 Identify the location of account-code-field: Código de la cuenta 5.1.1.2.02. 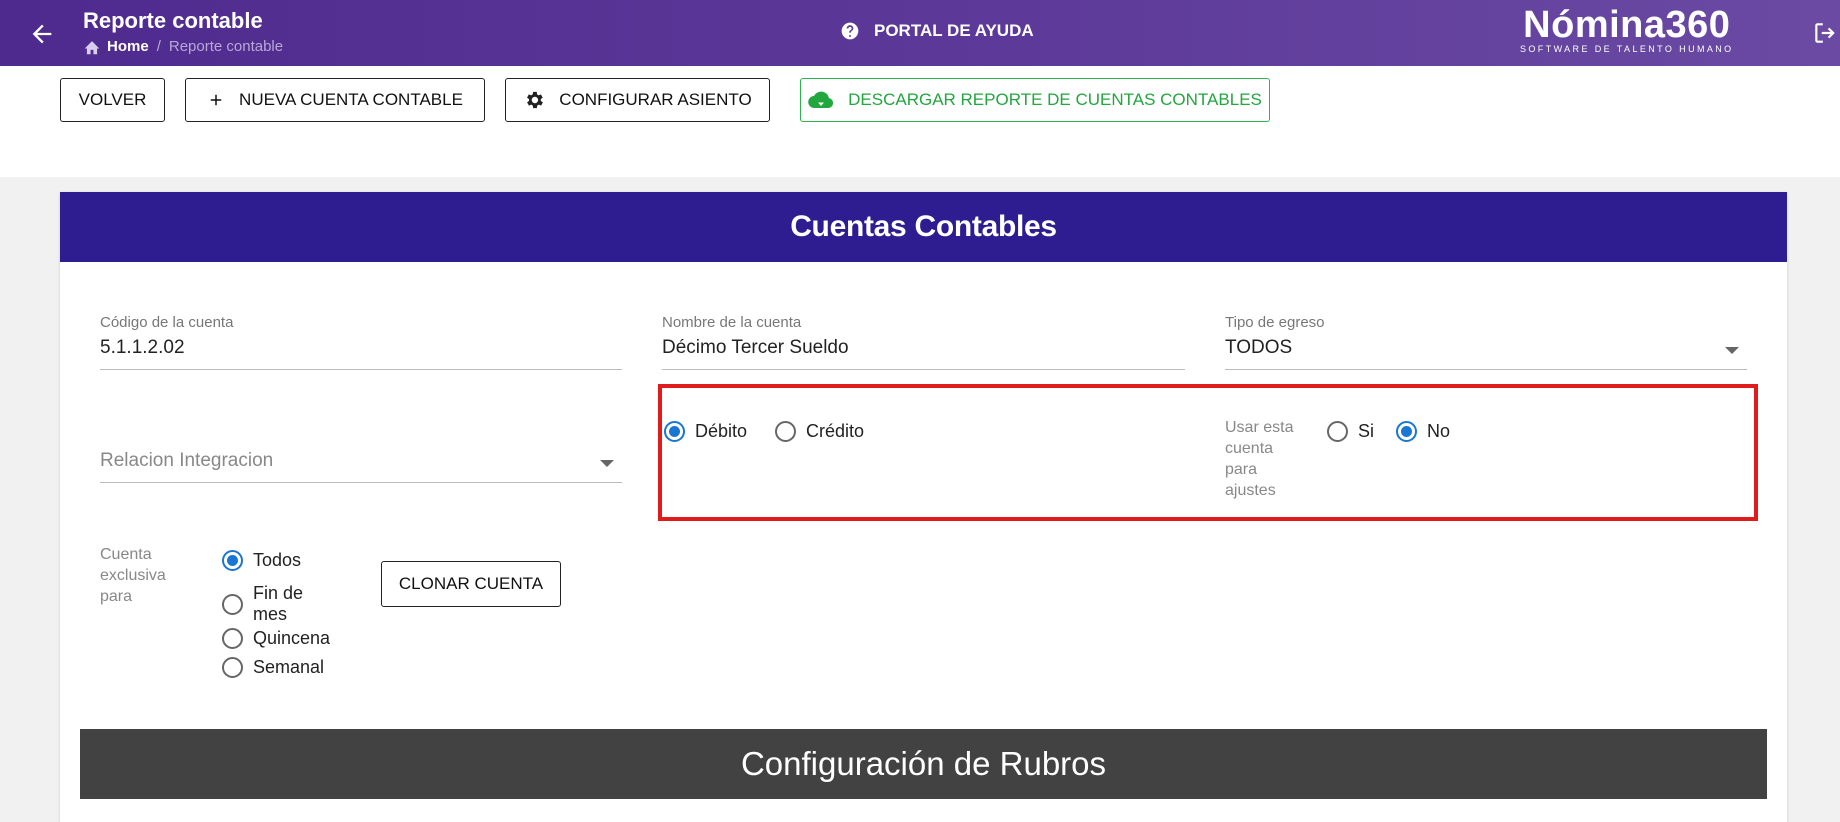
(361, 342).